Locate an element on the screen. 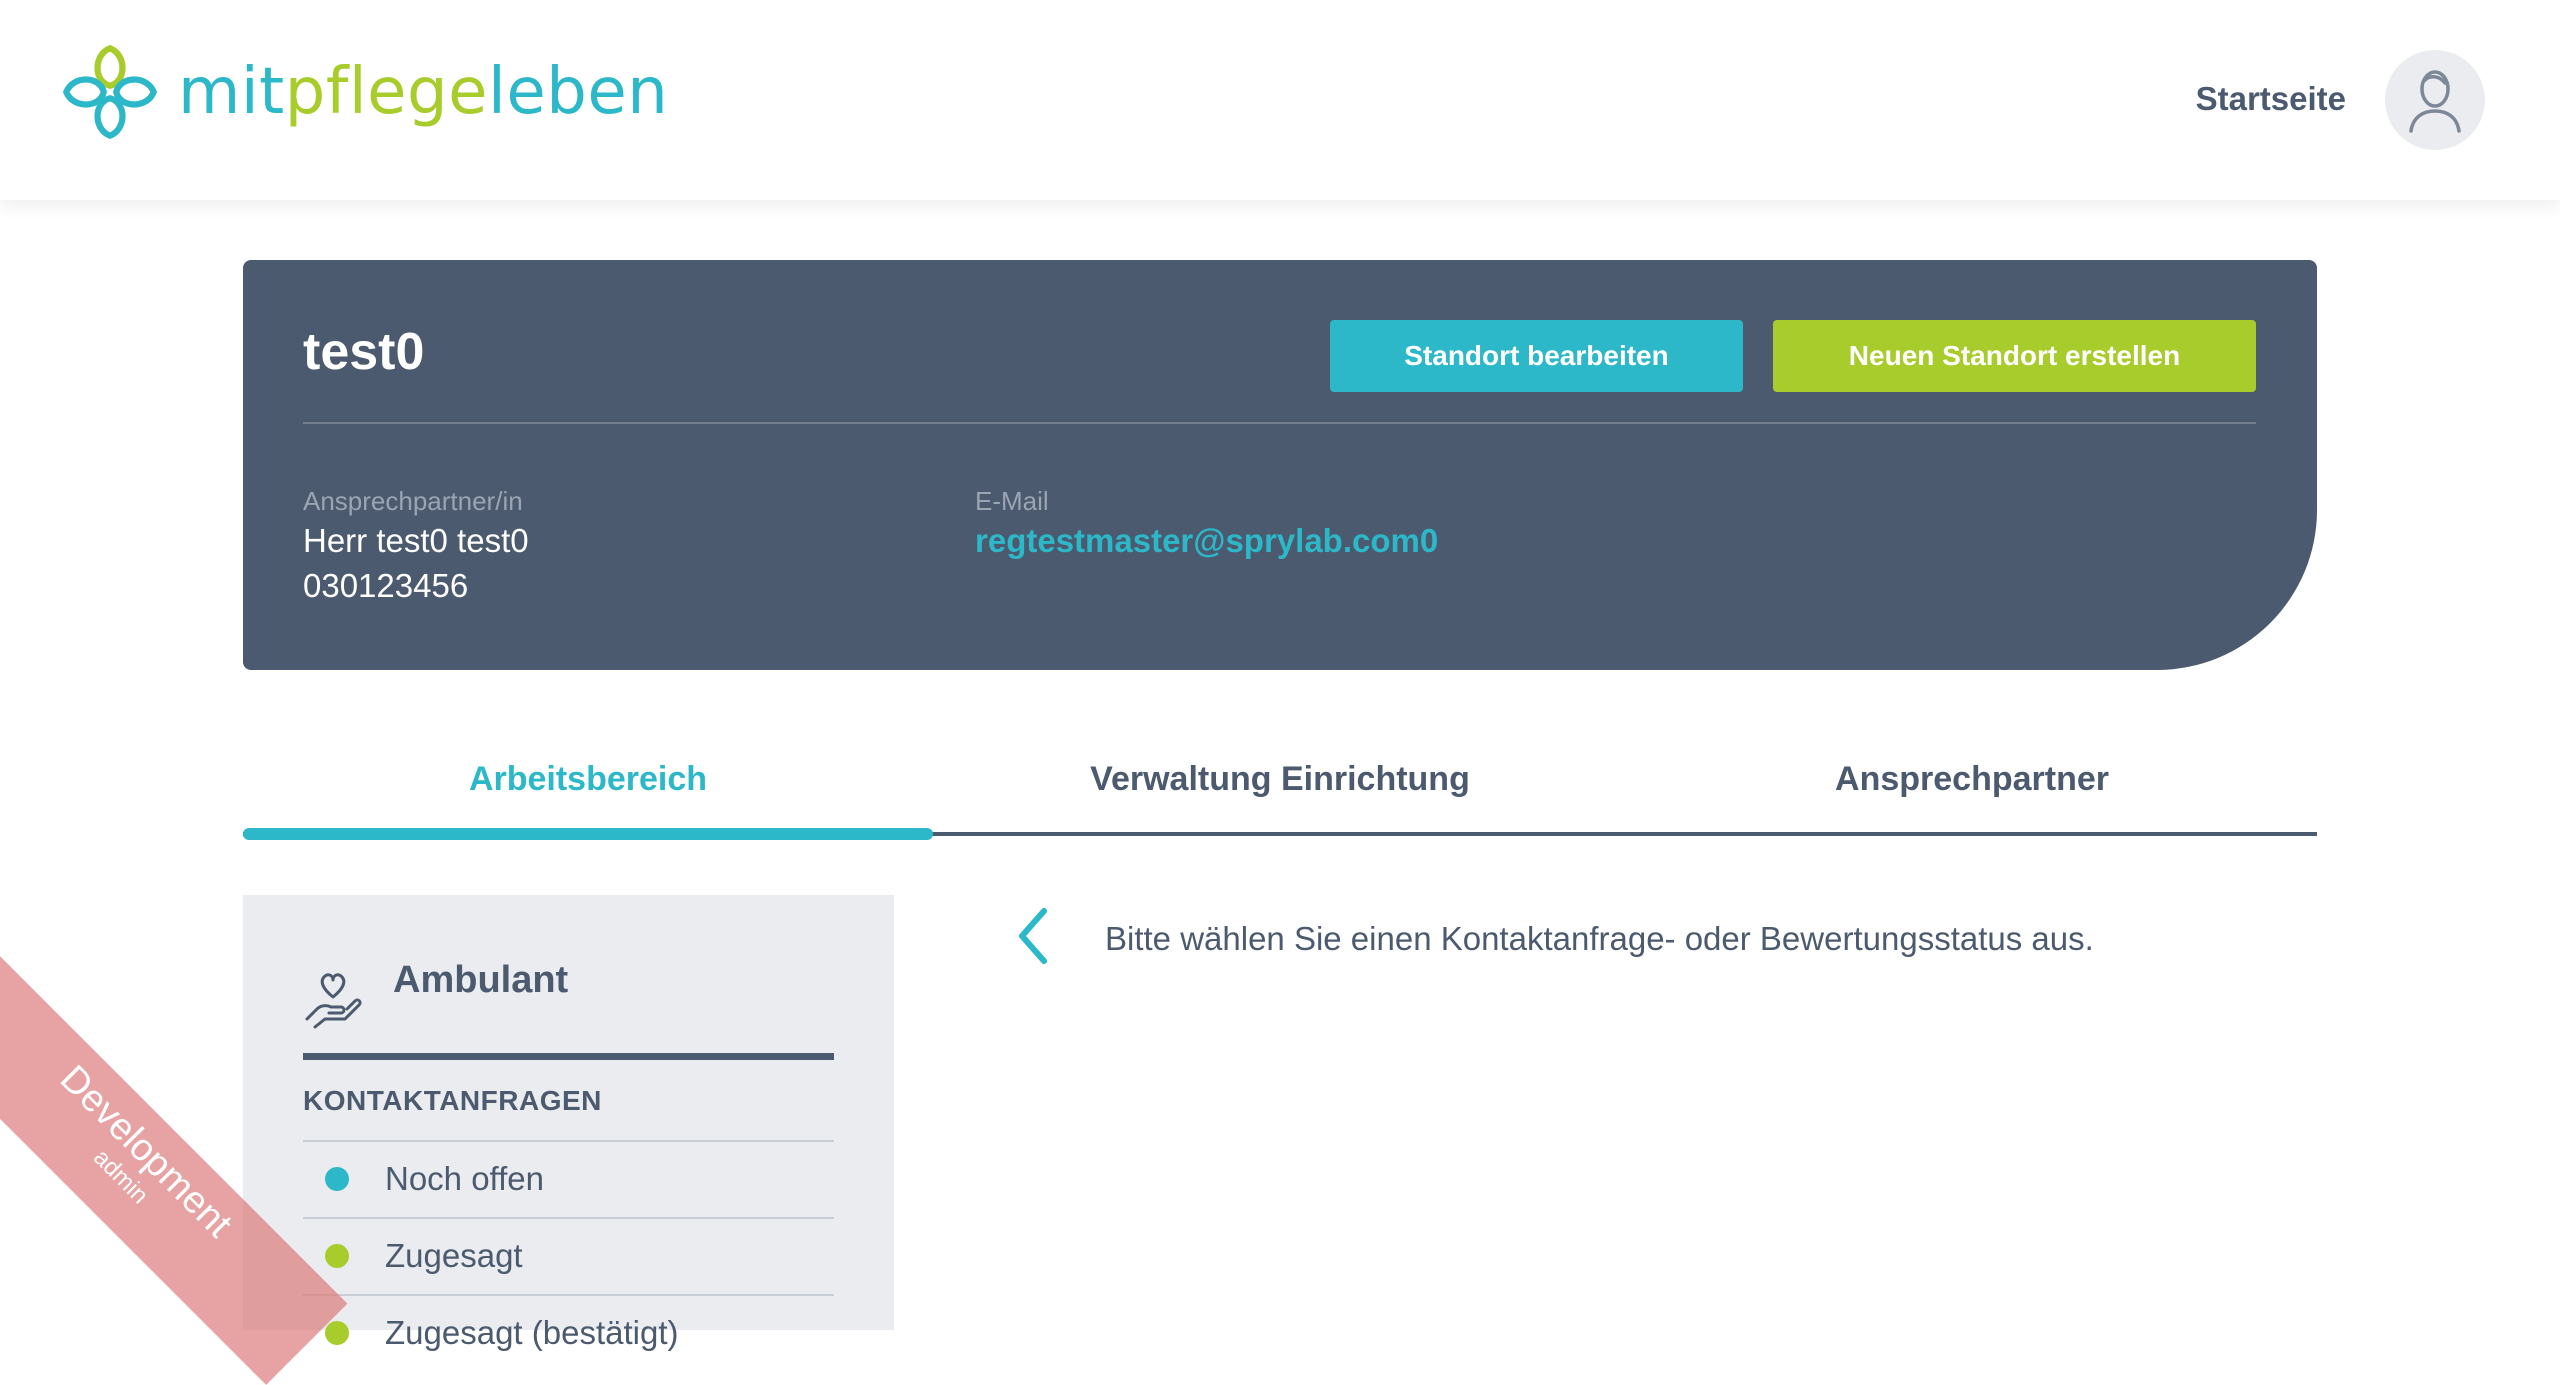  contact-phone: 030123456 is located at coordinates (386, 585).